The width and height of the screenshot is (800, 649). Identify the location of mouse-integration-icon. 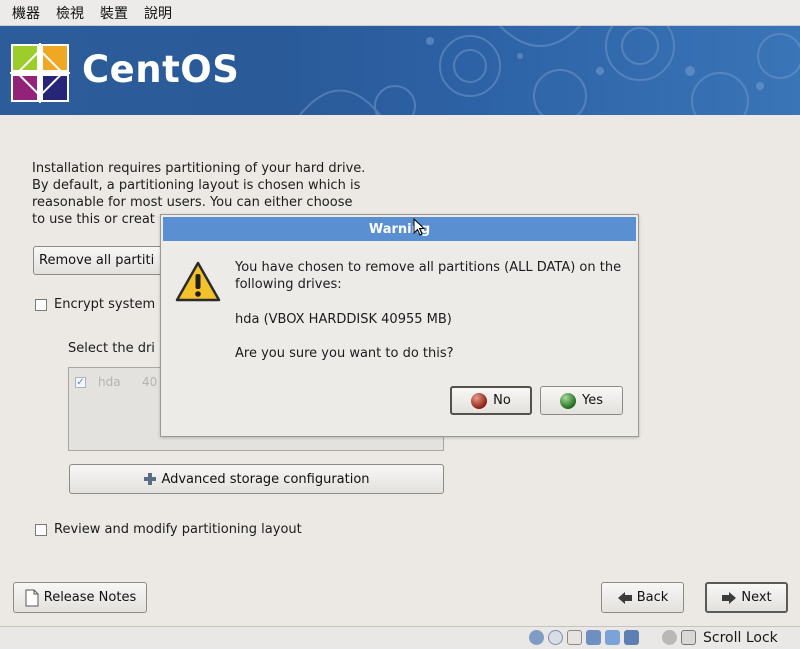
(669, 637).